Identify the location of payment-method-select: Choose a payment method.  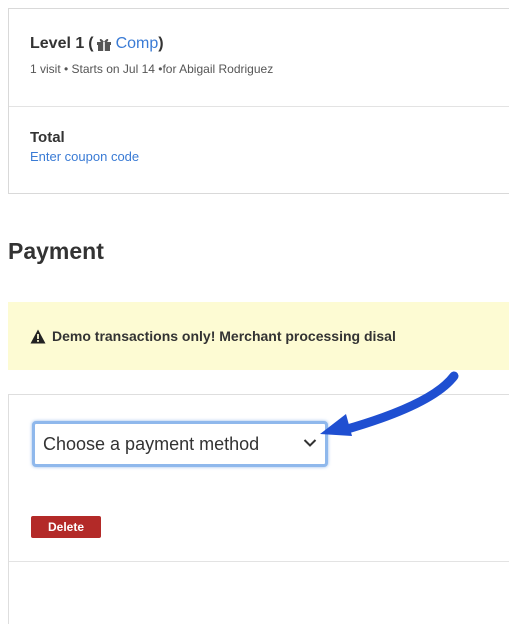
(180, 444).